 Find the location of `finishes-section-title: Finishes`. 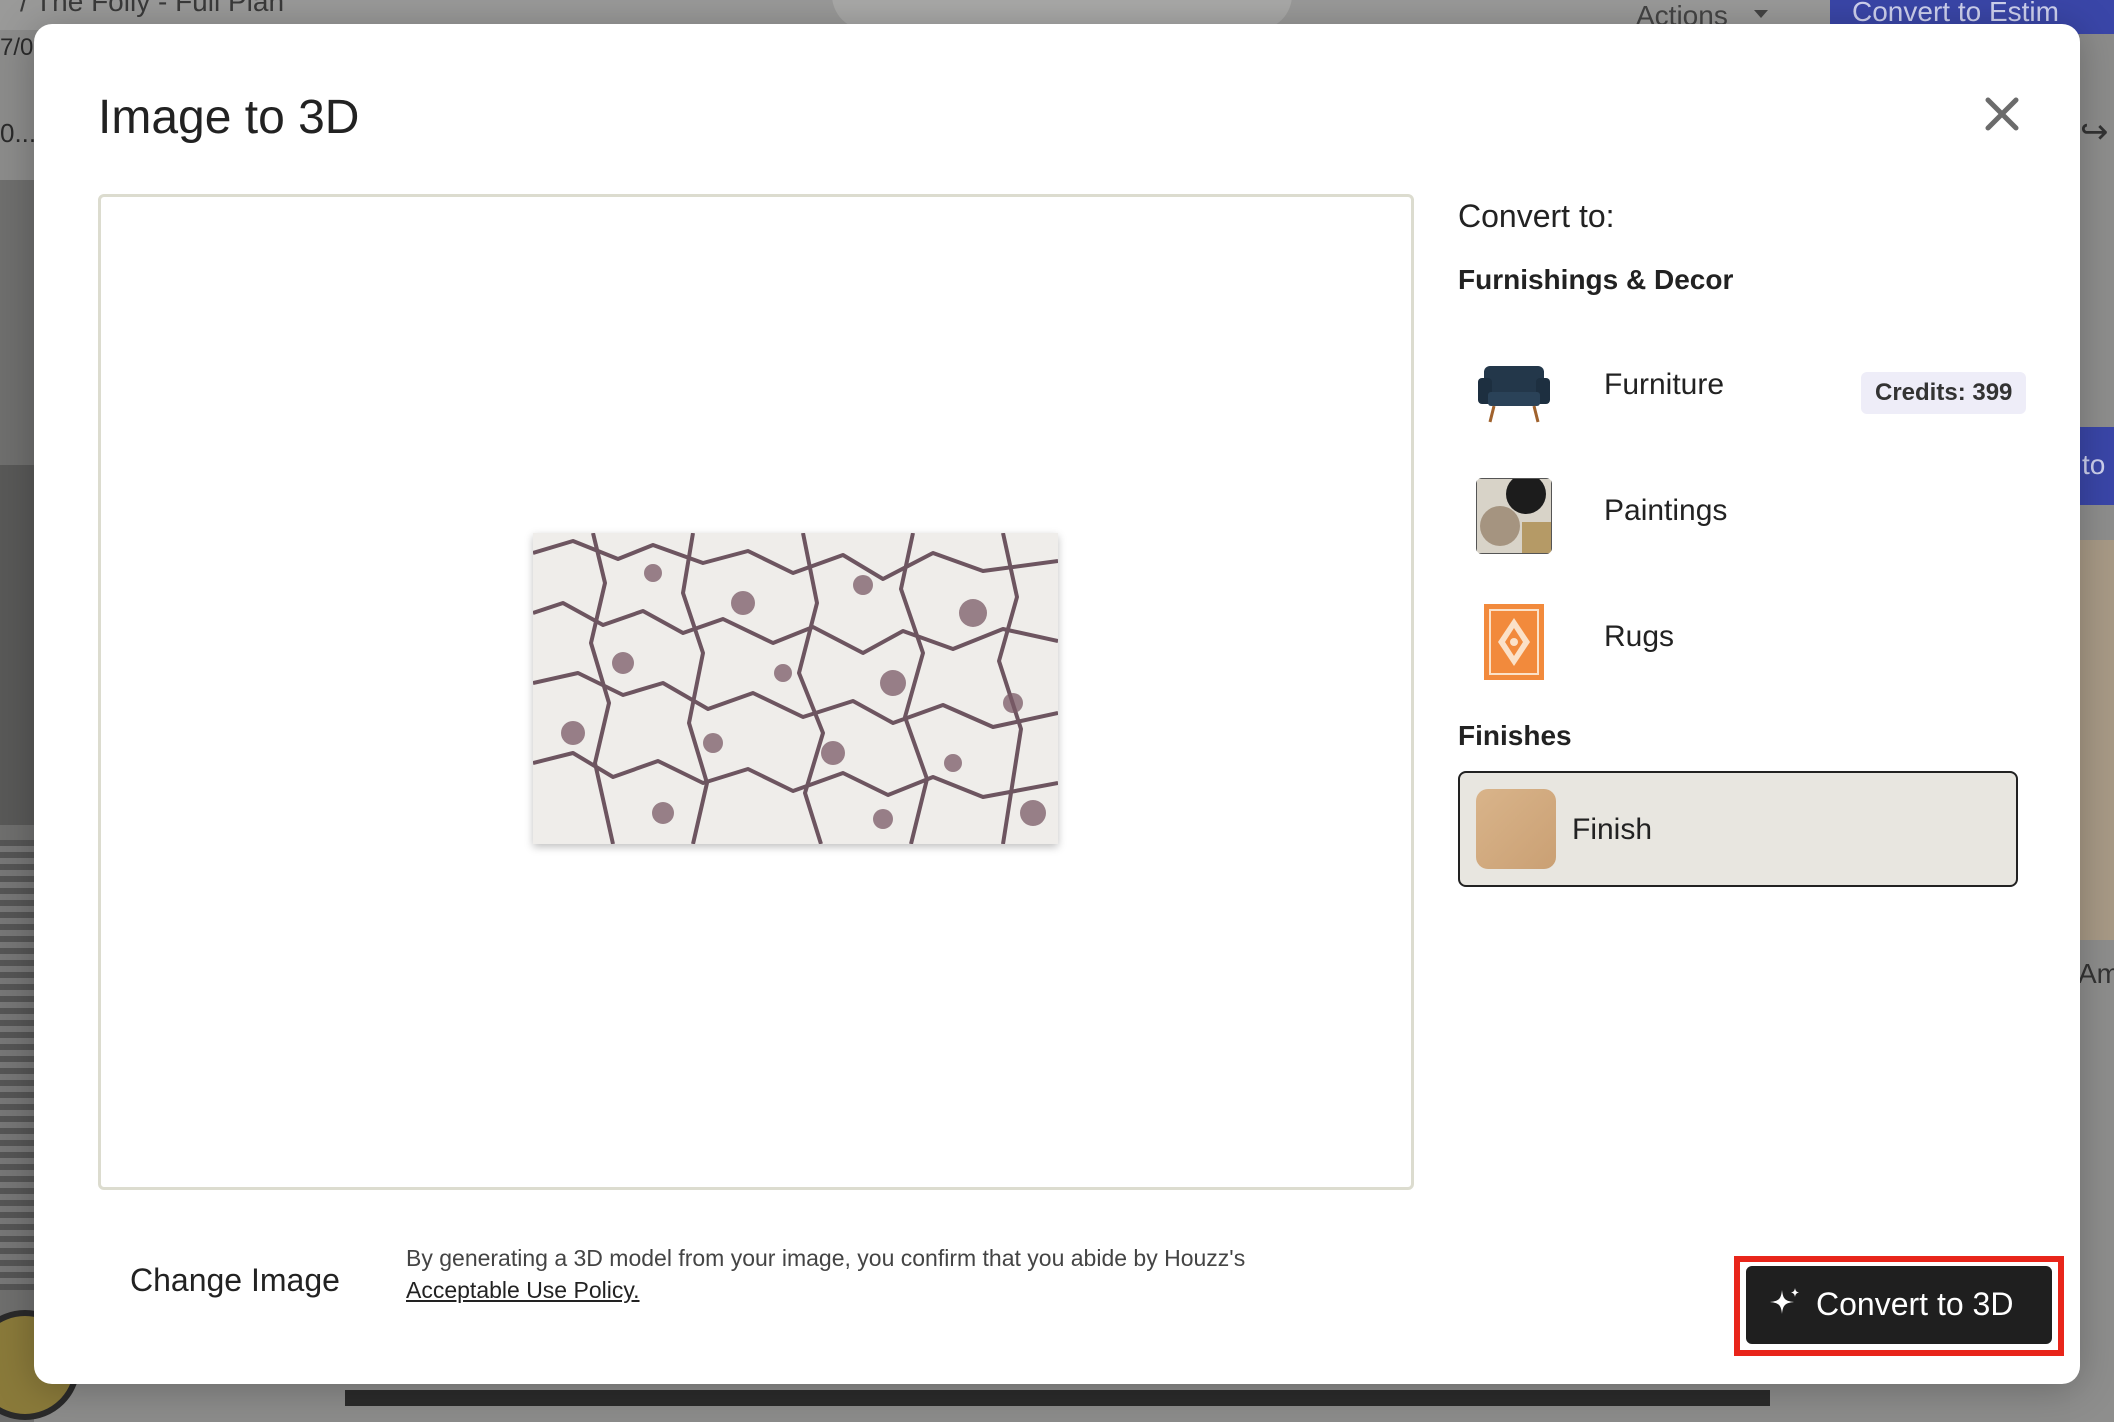

finishes-section-title: Finishes is located at coordinates (1515, 735).